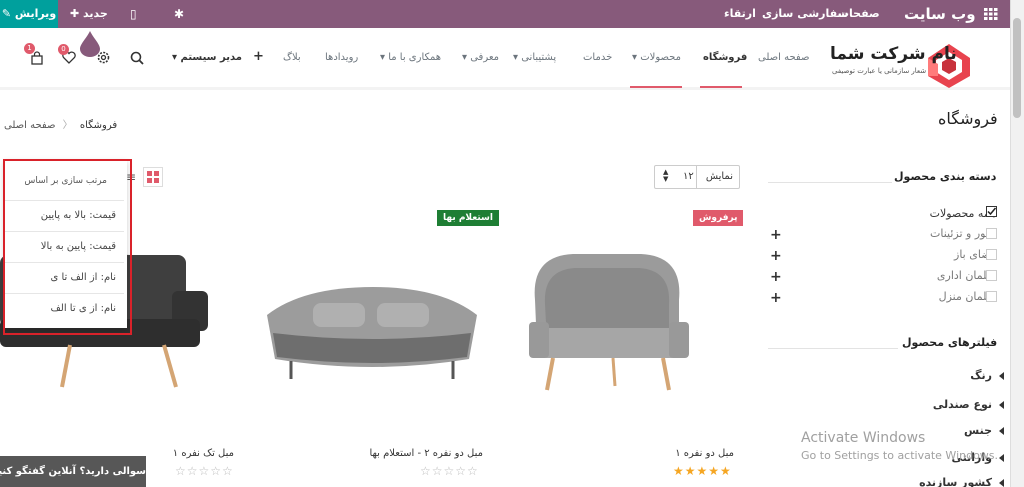 The height and width of the screenshot is (487, 1024). Describe the element at coordinates (449, 471) in the screenshot. I see `product-rating-2: ☆☆☆☆☆` at that location.